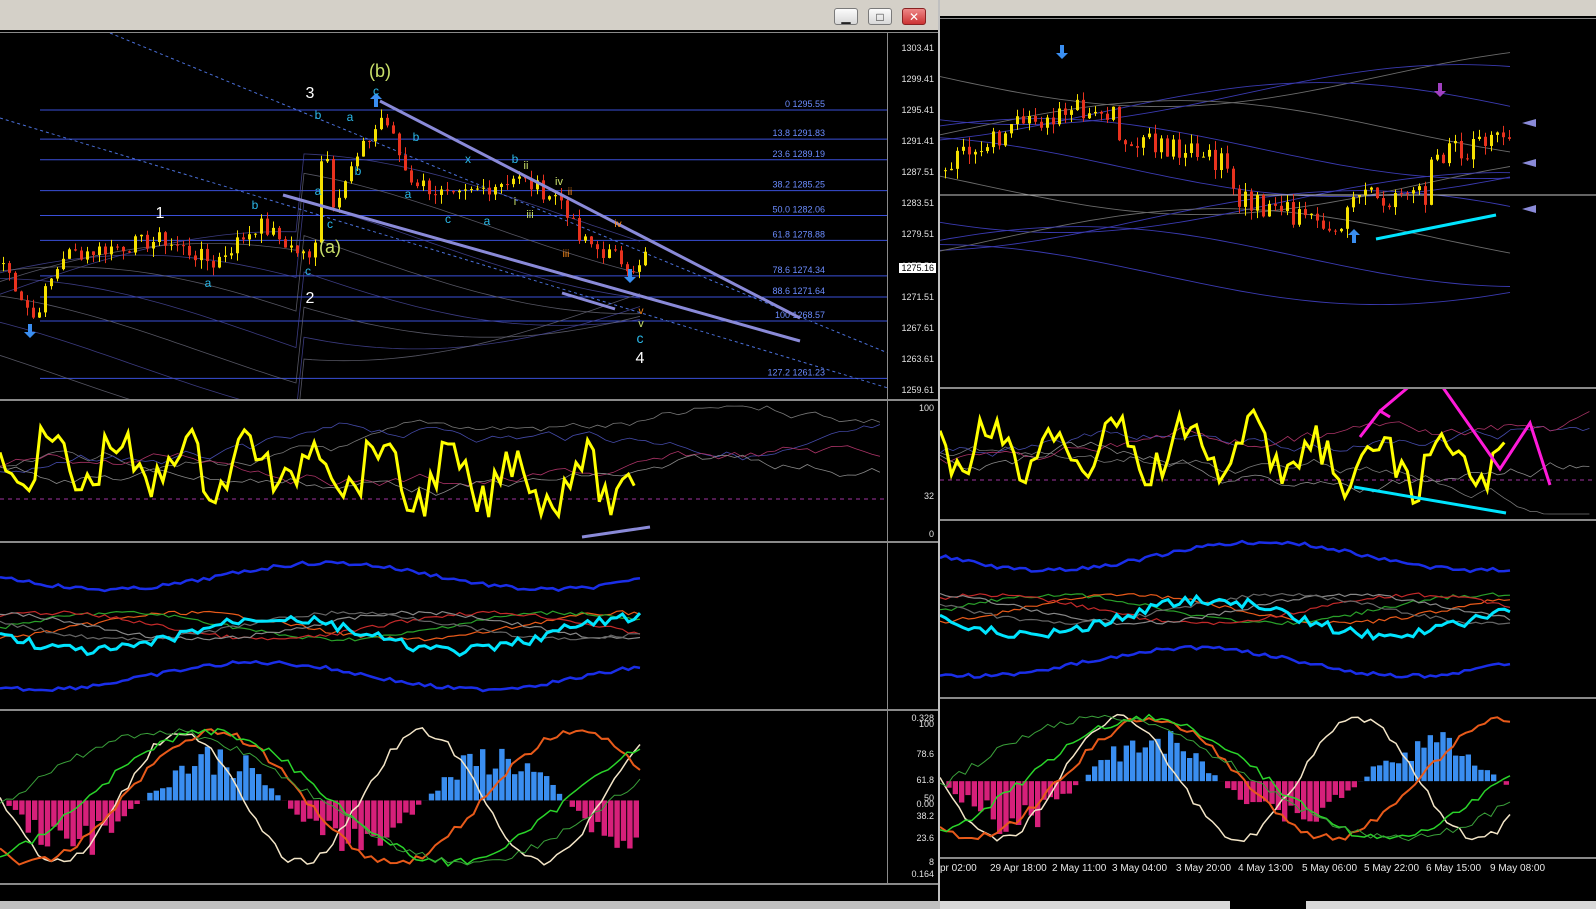 The width and height of the screenshot is (1596, 909). I want to click on divergence-arrow, so click(1436, 227).